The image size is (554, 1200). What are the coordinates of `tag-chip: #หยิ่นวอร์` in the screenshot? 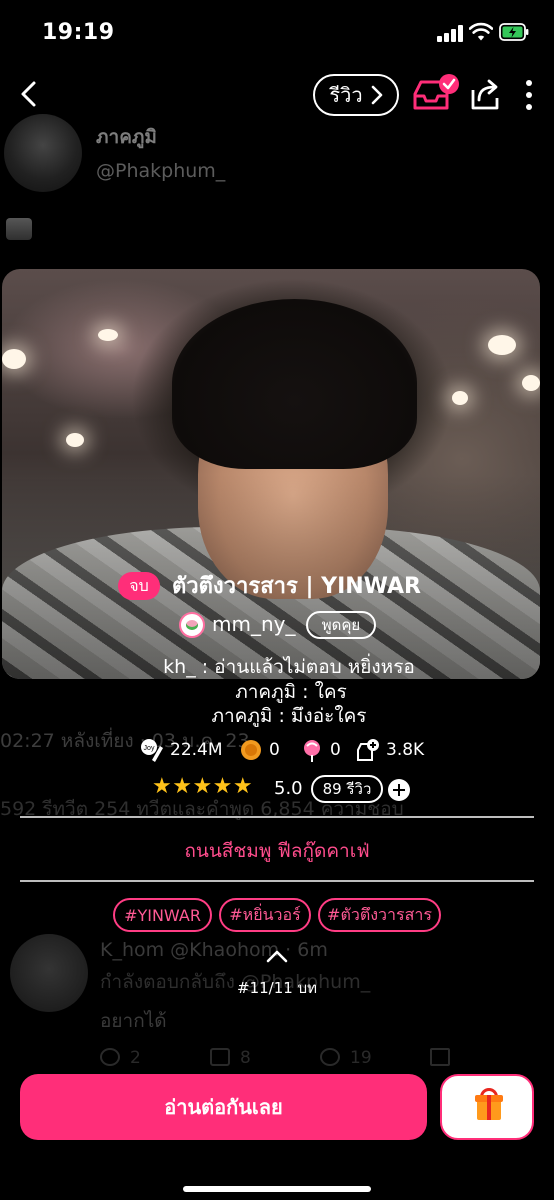 It's located at (265, 915).